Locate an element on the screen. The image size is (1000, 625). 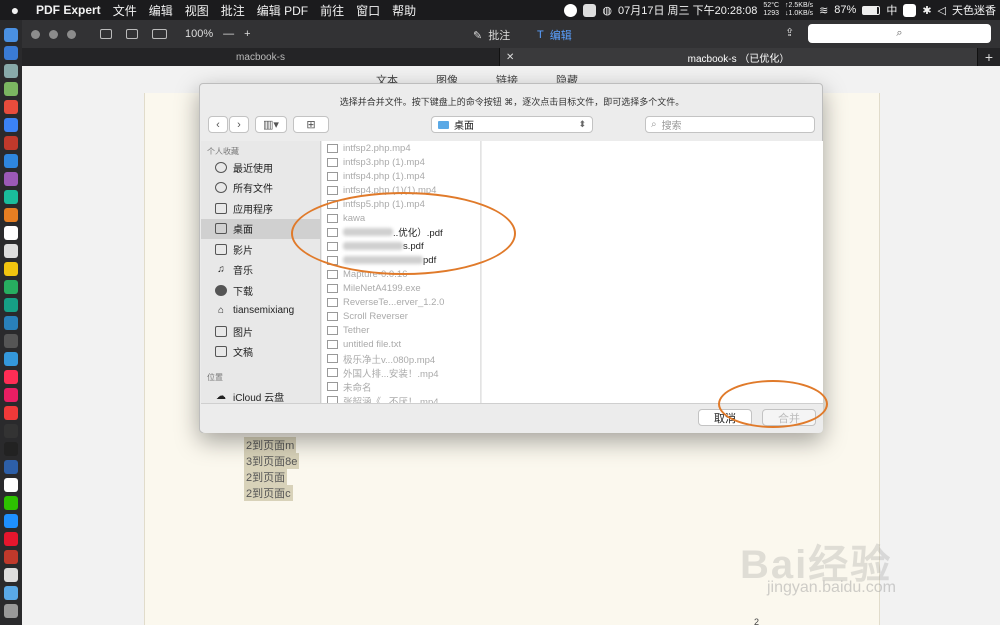
folder-icon is located at coordinates (11, 593).